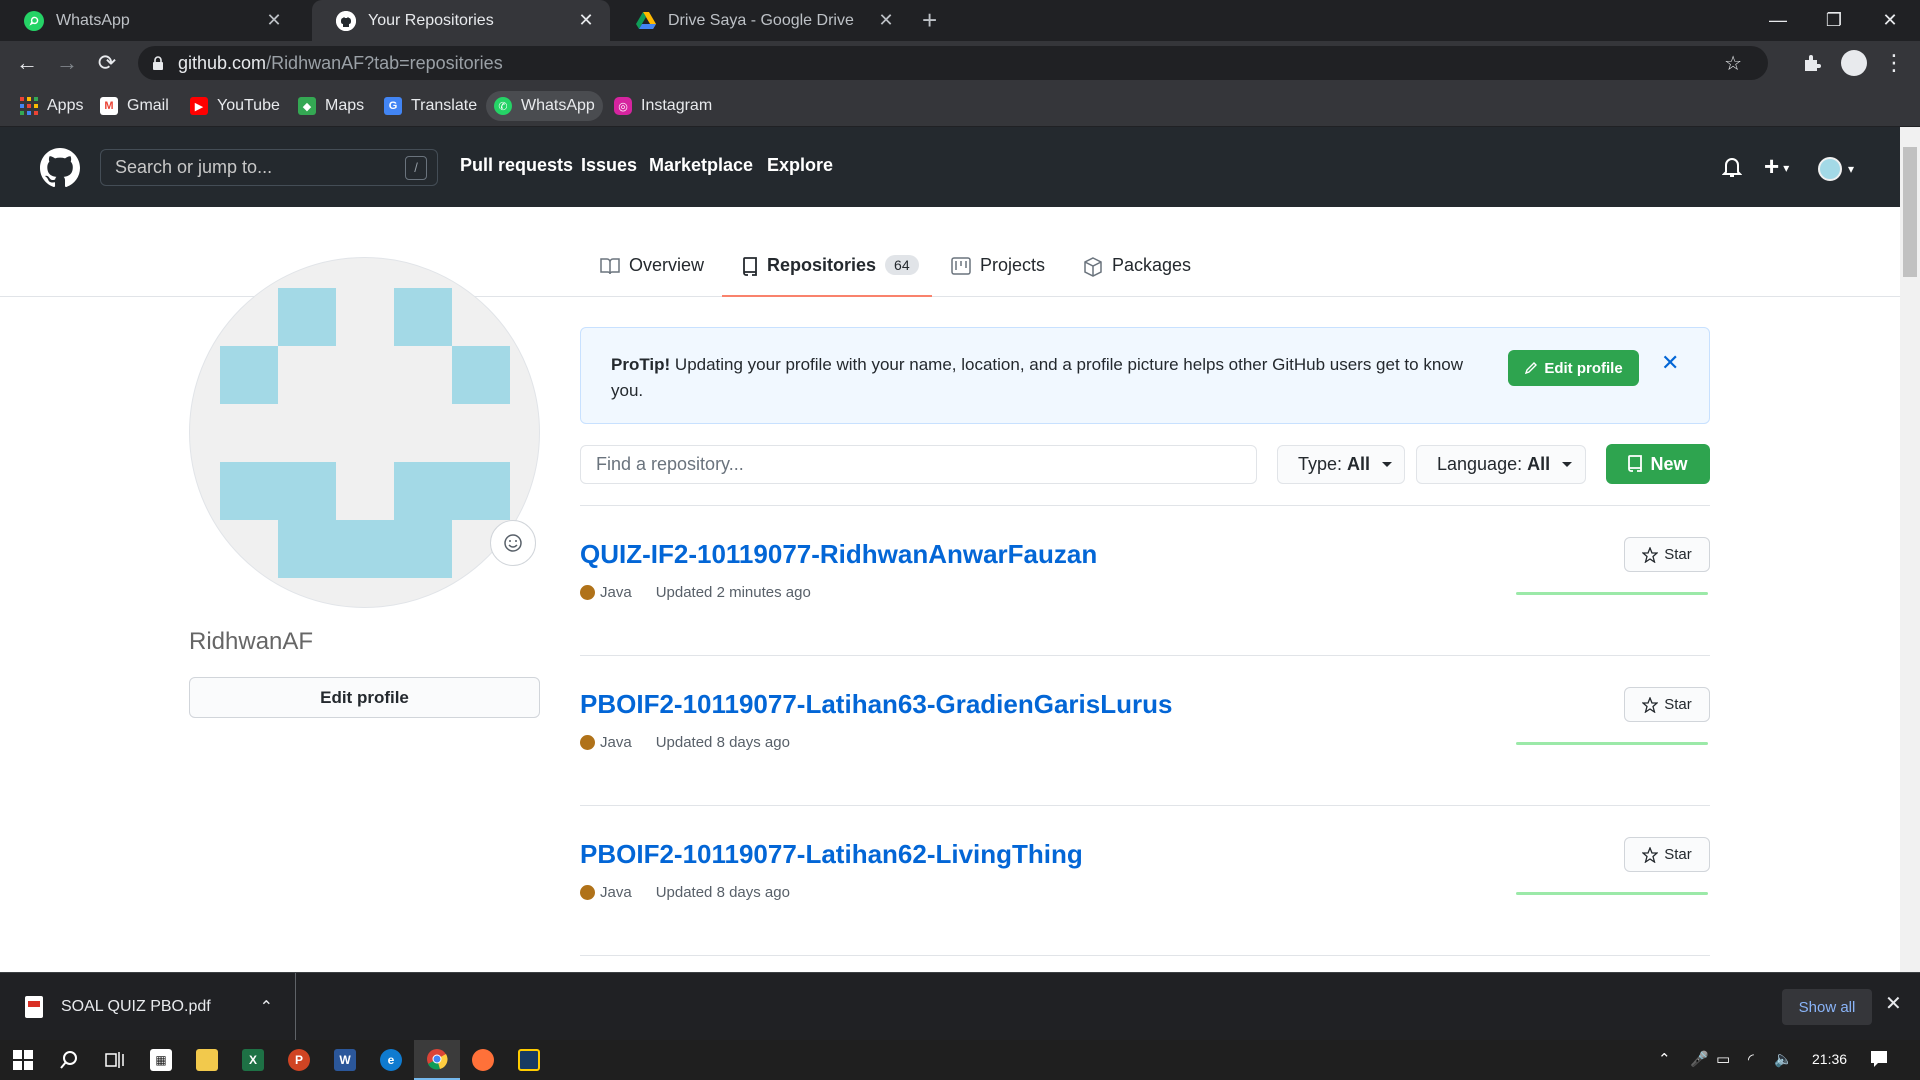 This screenshot has height=1080, width=1920. Describe the element at coordinates (1854, 63) in the screenshot. I see `profile-avatar-icon` at that location.